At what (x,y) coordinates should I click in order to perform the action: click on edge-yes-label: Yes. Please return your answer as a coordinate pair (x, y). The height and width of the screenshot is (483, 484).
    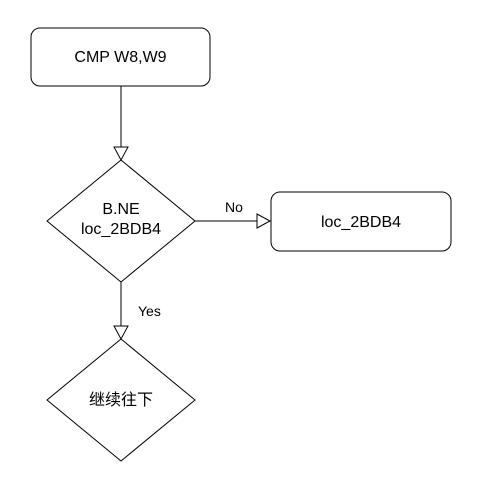
    Looking at the image, I should click on (149, 311).